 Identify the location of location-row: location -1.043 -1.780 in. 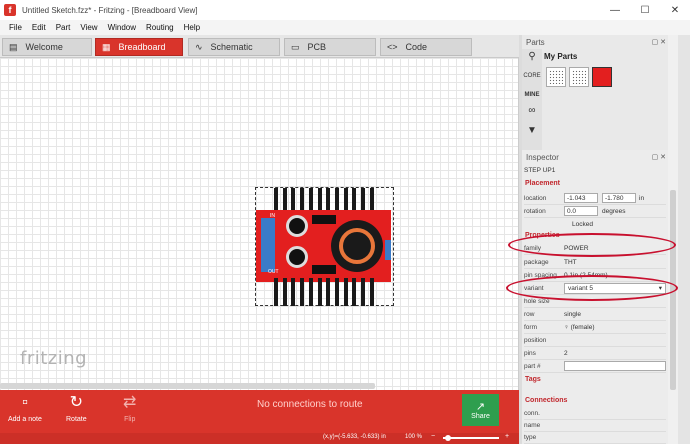
(595, 198).